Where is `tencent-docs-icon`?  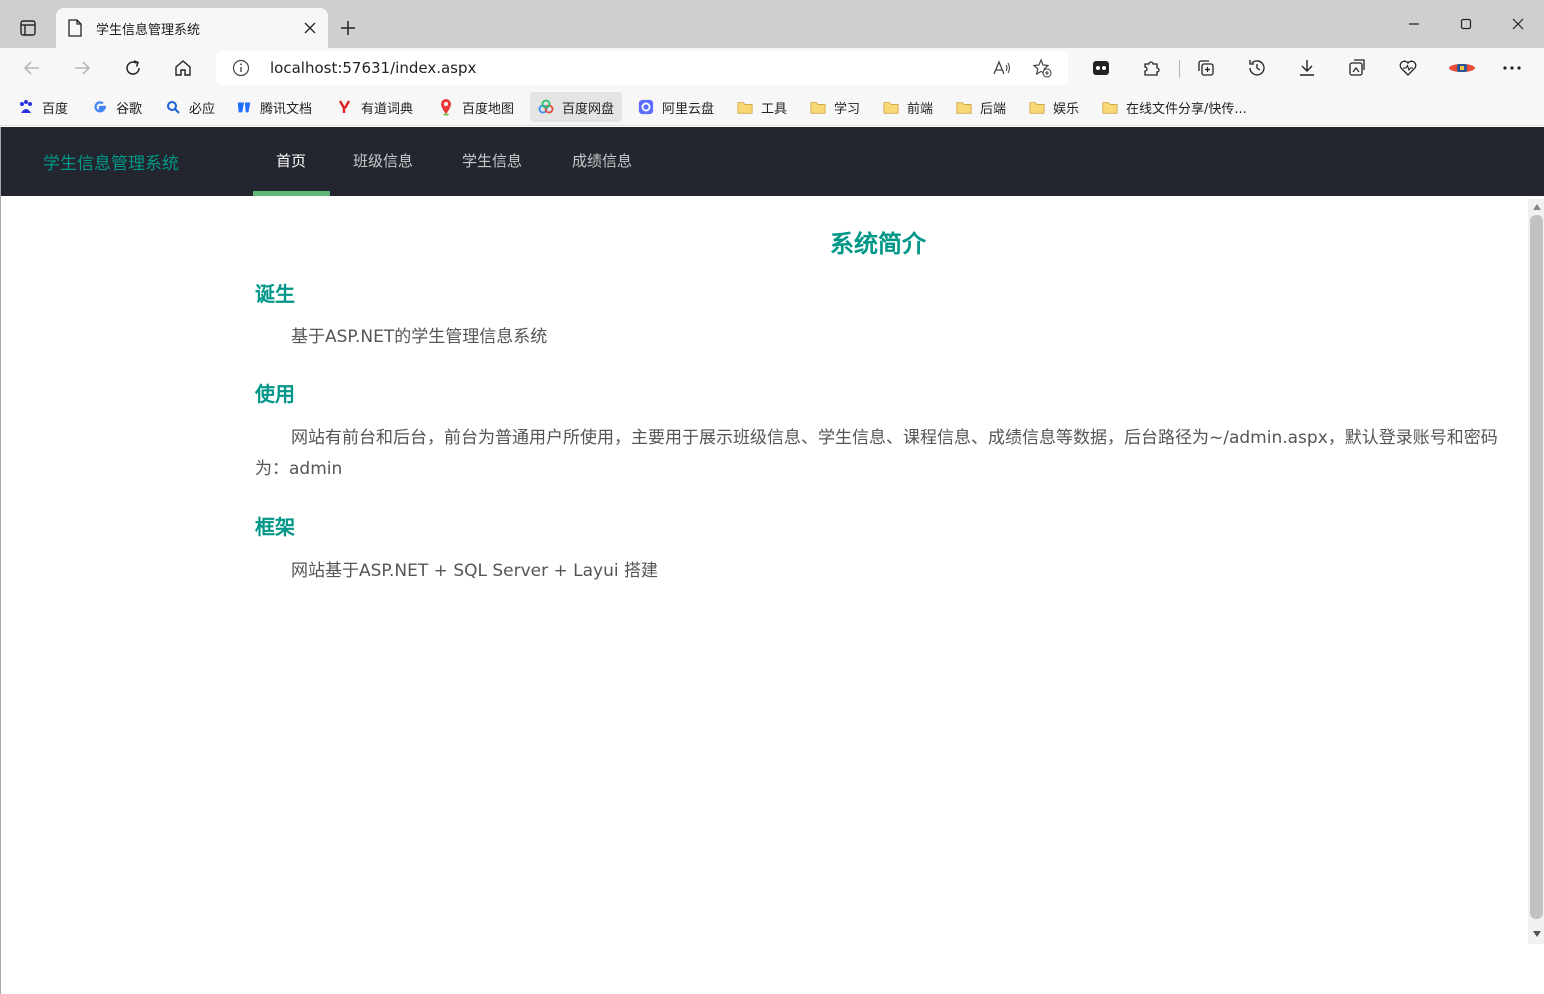
tencent-docs-icon is located at coordinates (244, 107).